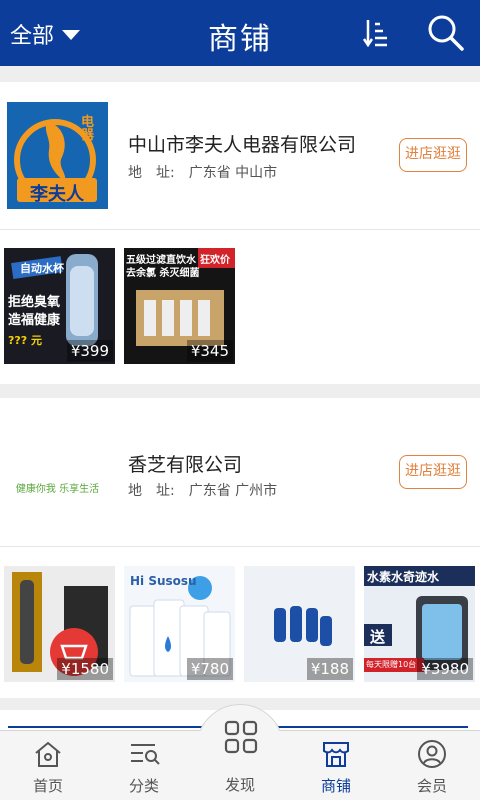 This screenshot has width=480, height=800. What do you see at coordinates (57, 471) in the screenshot?
I see `shop-logo: 健康你我 乐享生活` at bounding box center [57, 471].